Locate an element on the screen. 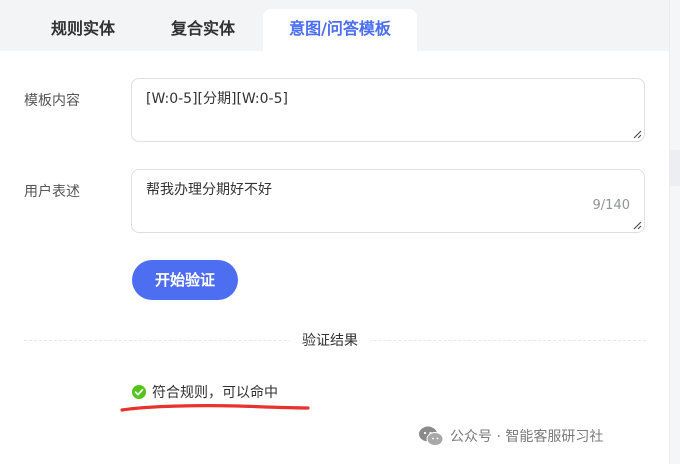 The height and width of the screenshot is (464, 680). user-utterance-value: 帮我办理分期好不好 is located at coordinates (209, 190).